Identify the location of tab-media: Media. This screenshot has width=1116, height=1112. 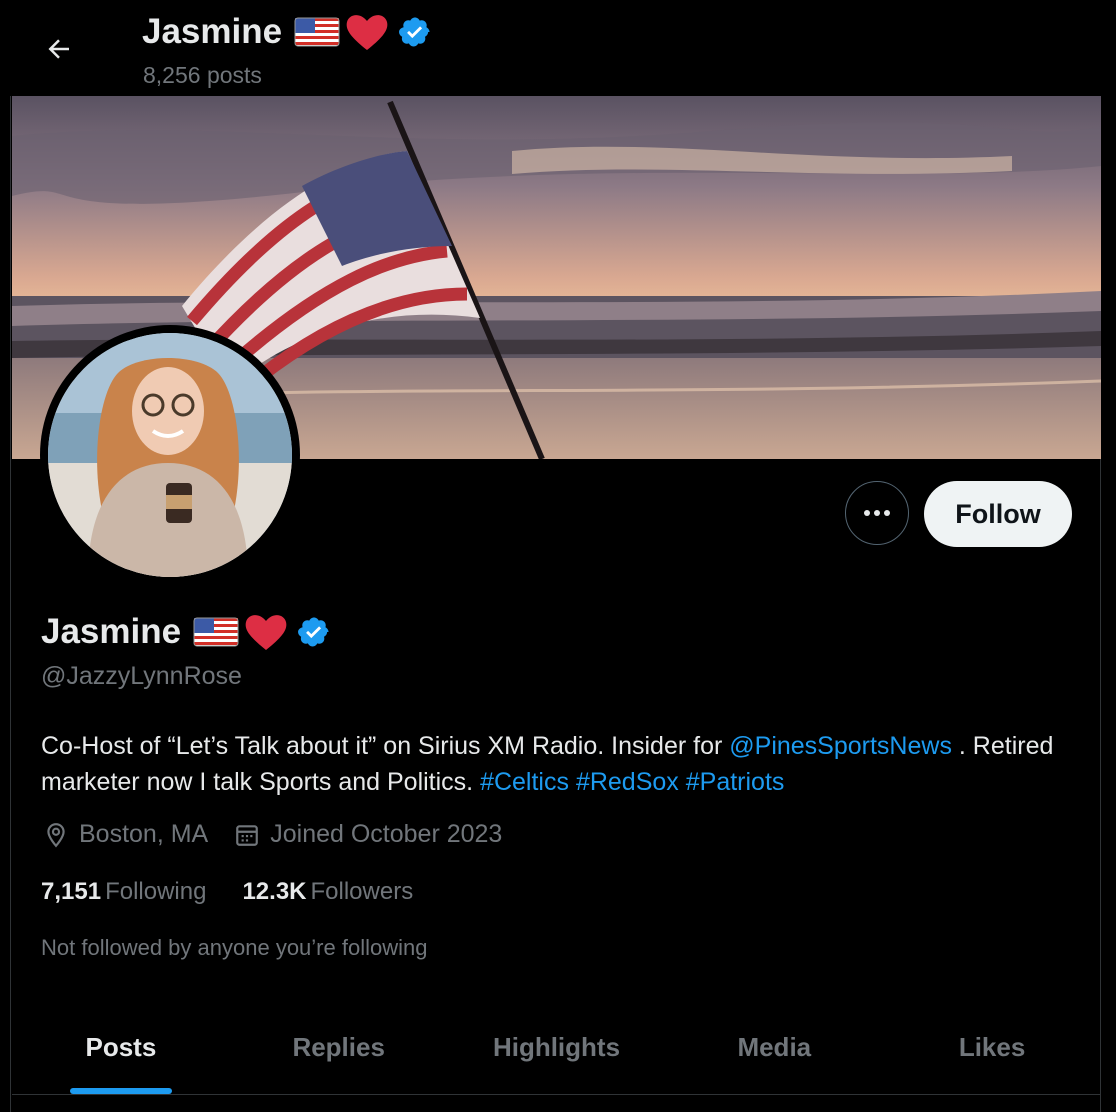
(774, 1052).